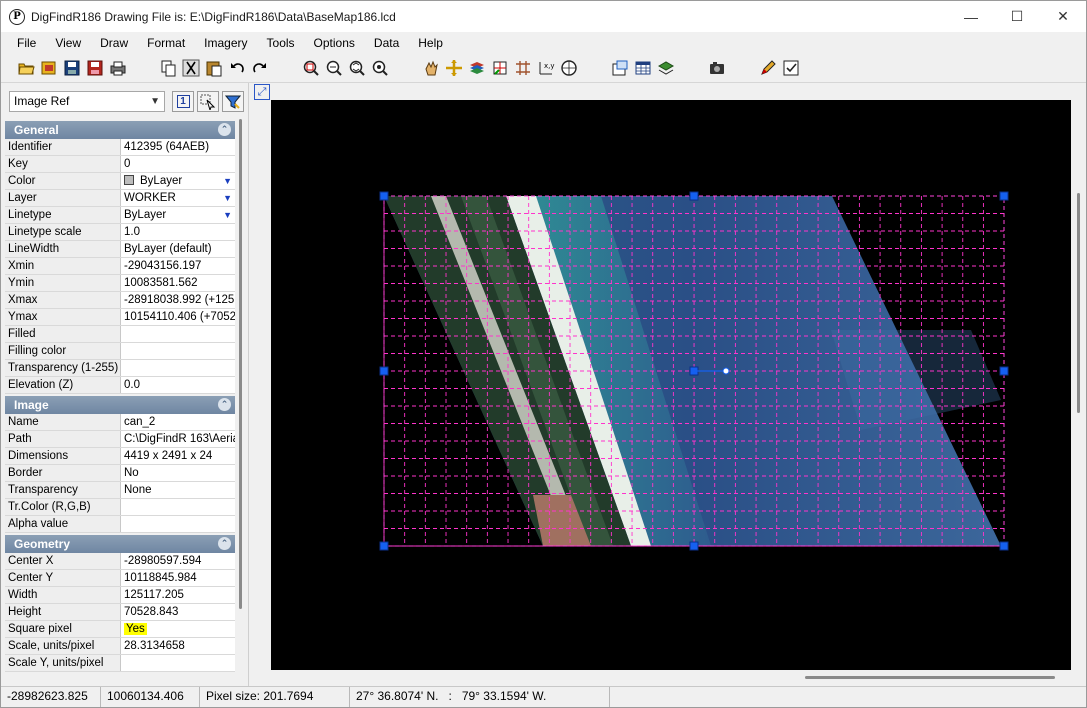 Image resolution: width=1087 pixels, height=708 pixels. What do you see at coordinates (178, 317) in the screenshot?
I see `property-value: 10154110.406 (+7052(` at bounding box center [178, 317].